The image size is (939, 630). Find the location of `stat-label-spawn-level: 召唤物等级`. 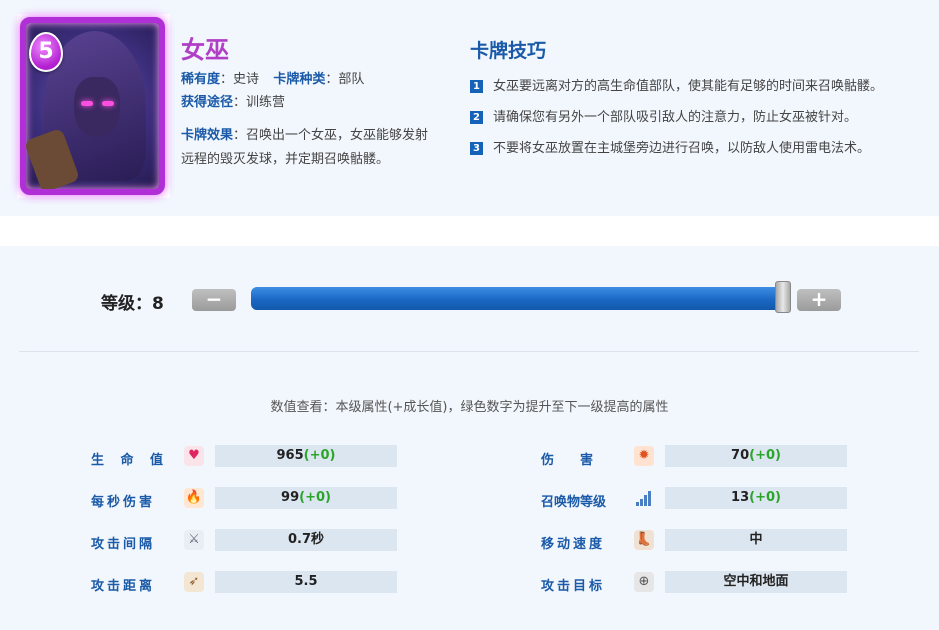

stat-label-spawn-level: 召唤物等级 is located at coordinates (574, 502).